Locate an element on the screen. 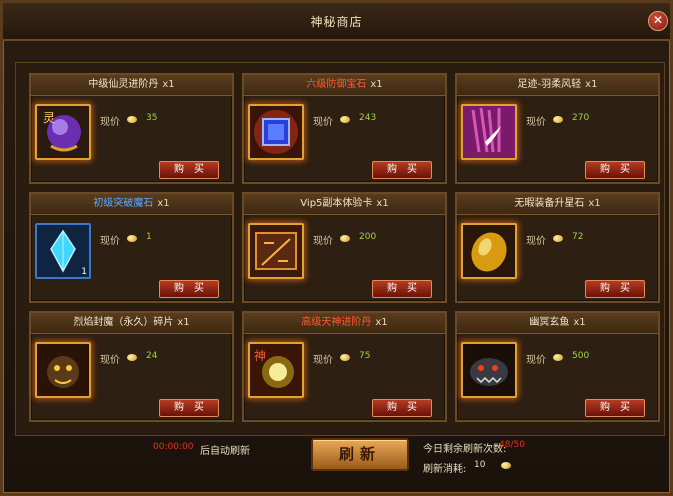 This screenshot has height=496, width=673. refresh-cost-label: 刷新消耗: is located at coordinates (445, 469).